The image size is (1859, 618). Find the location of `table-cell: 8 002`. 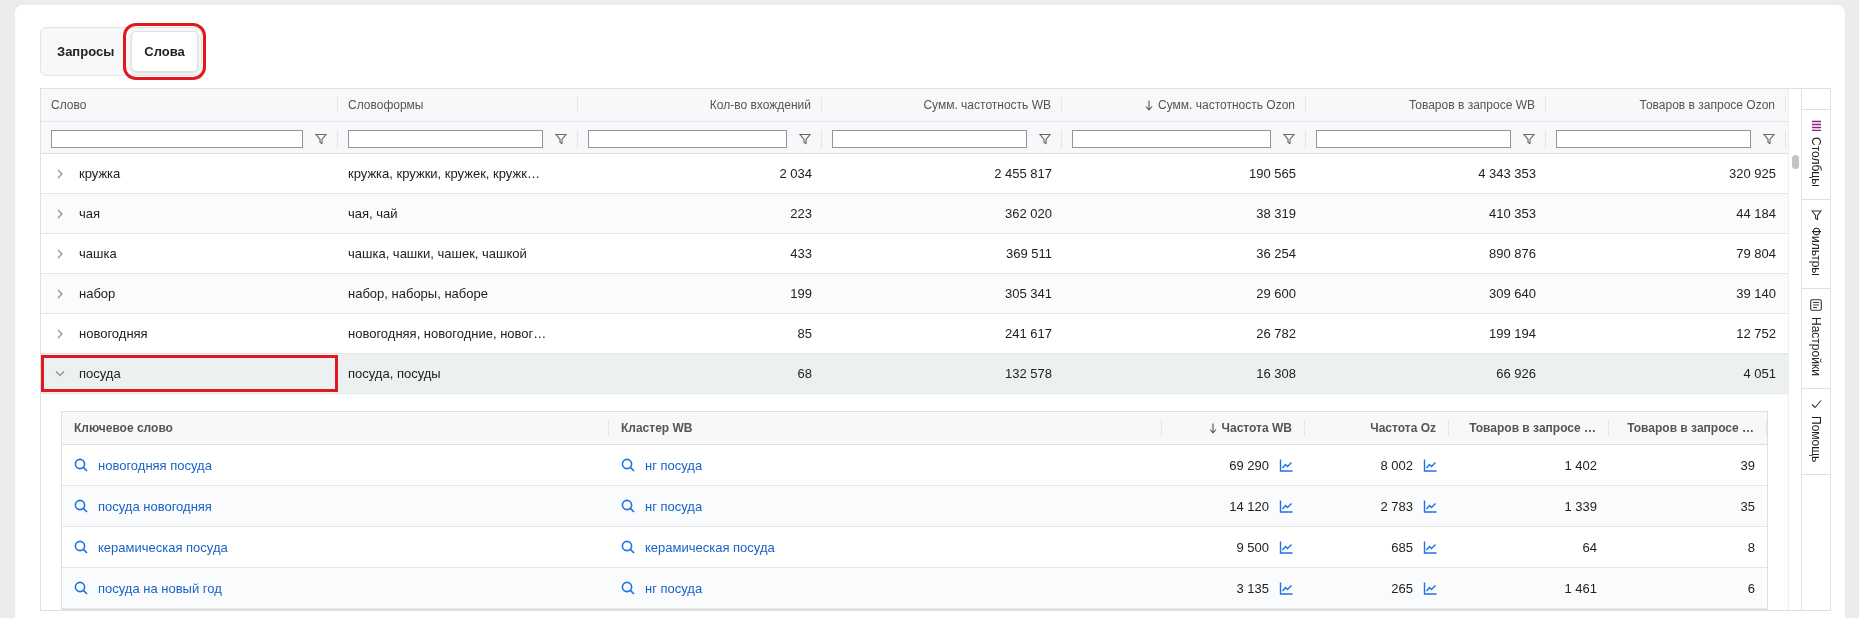

table-cell: 8 002 is located at coordinates (1396, 465).